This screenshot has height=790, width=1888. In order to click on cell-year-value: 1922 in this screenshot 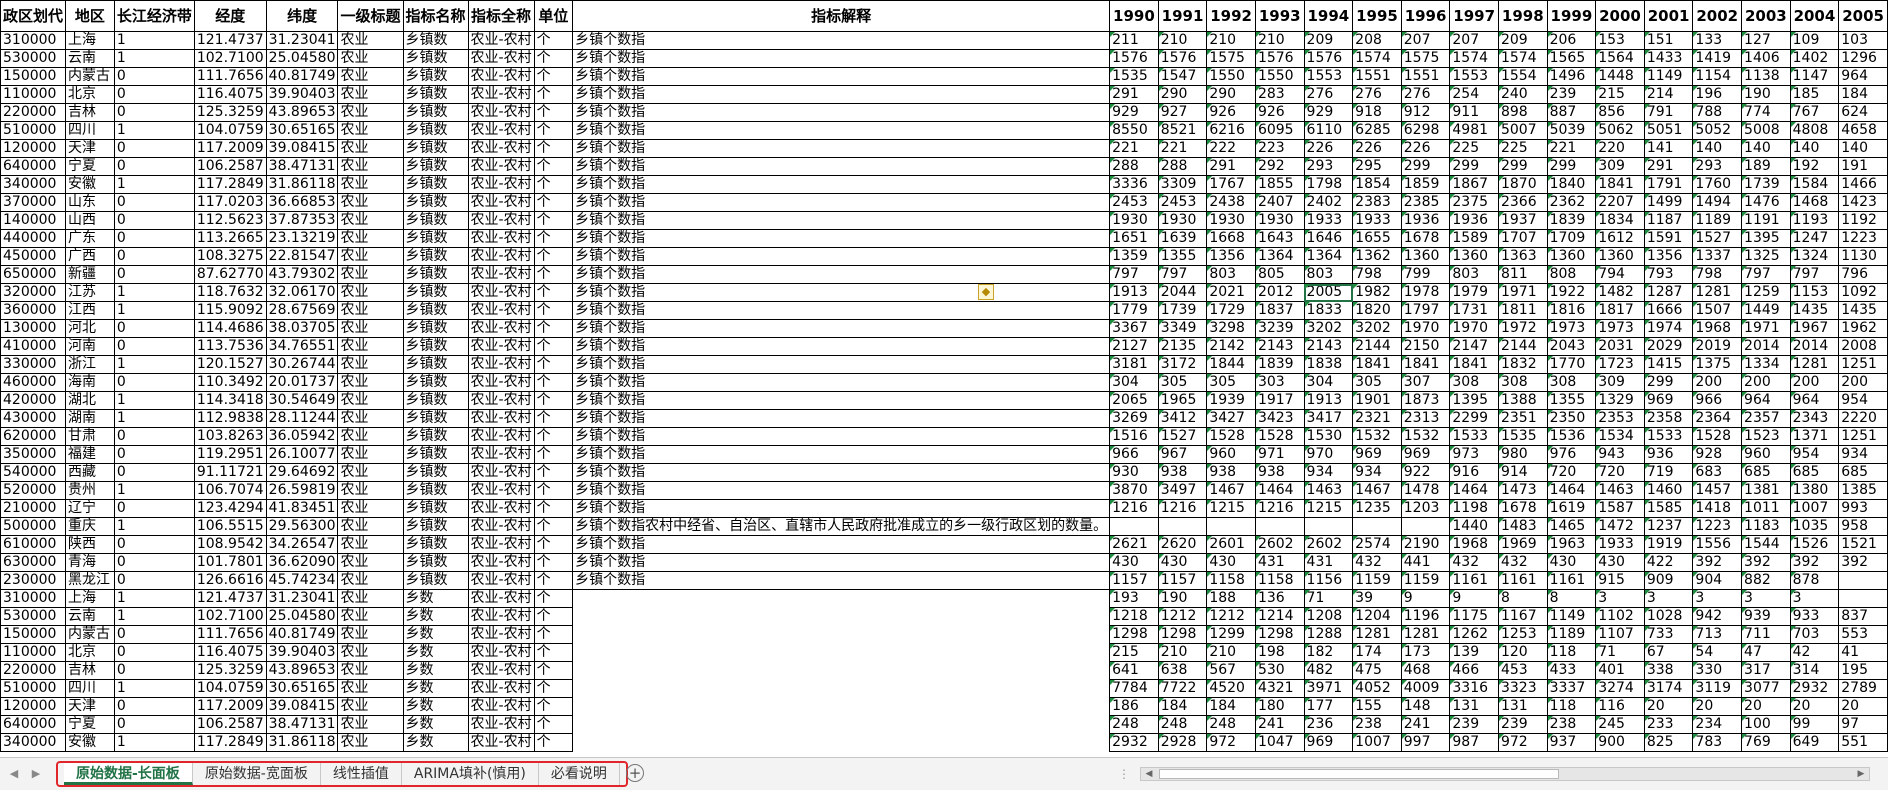, I will do `click(1571, 292)`.